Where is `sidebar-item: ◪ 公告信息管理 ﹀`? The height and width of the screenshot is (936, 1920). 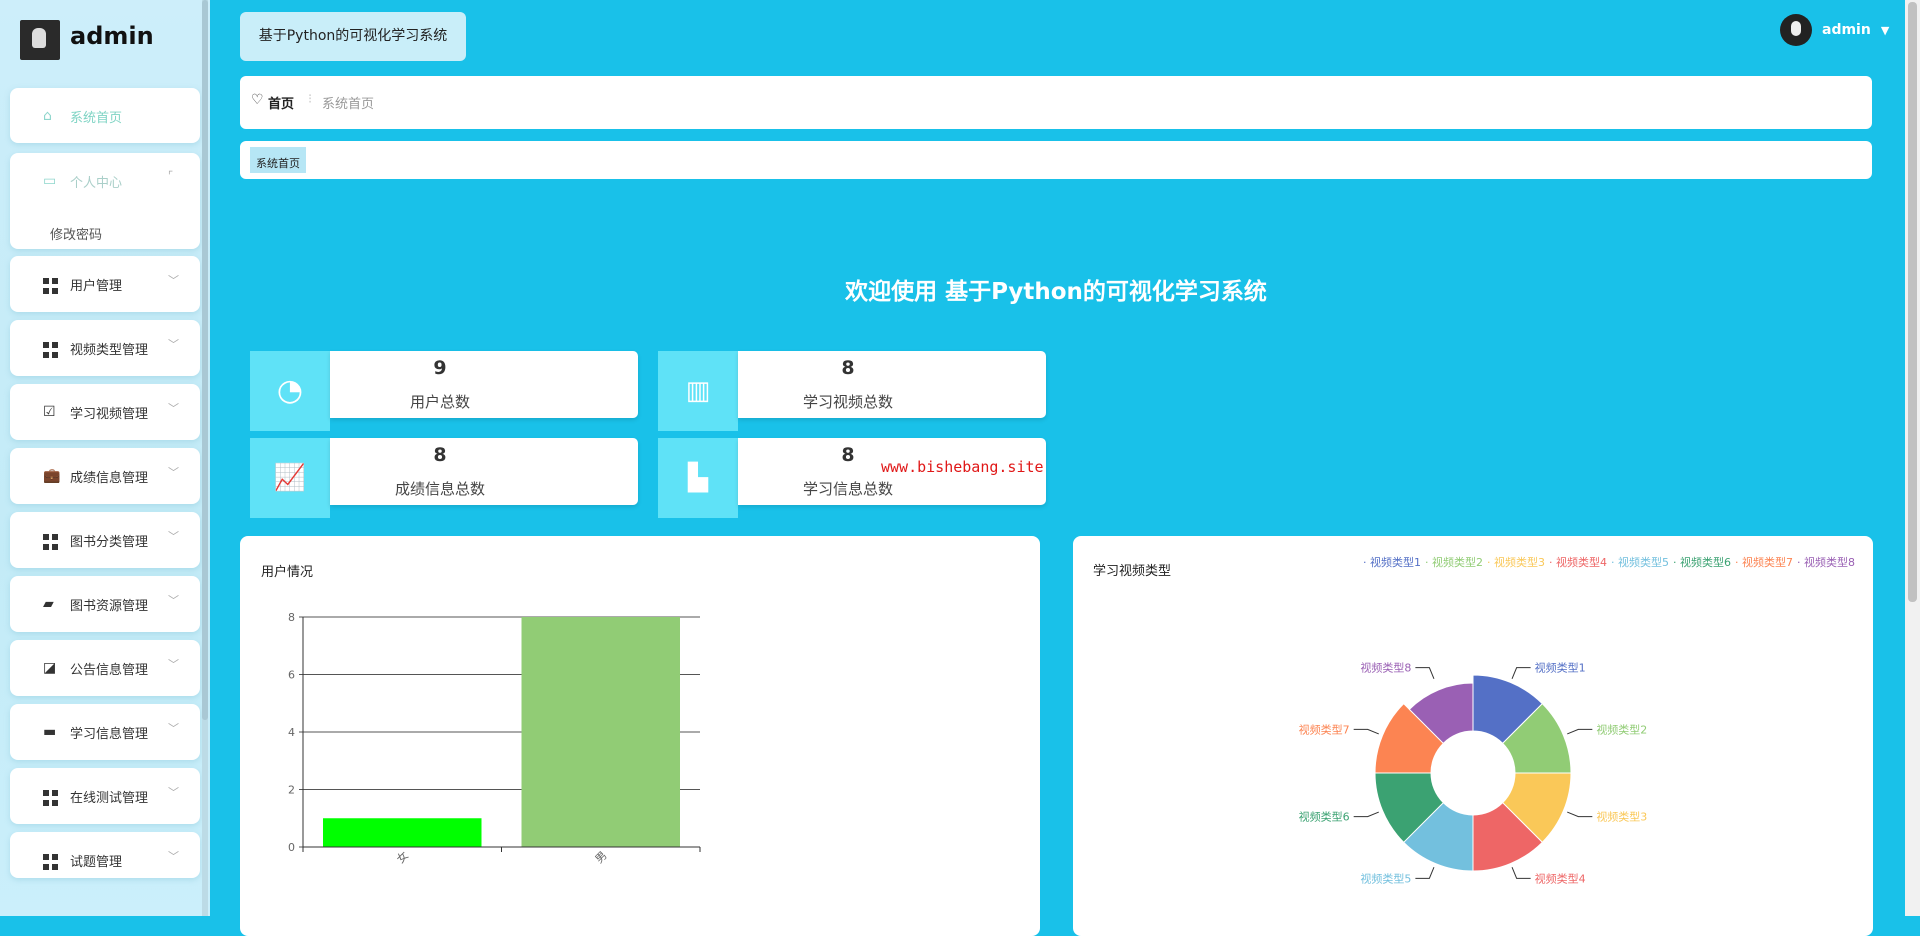
sidebar-item: ◪ 公告信息管理 ﹀ is located at coordinates (105, 668).